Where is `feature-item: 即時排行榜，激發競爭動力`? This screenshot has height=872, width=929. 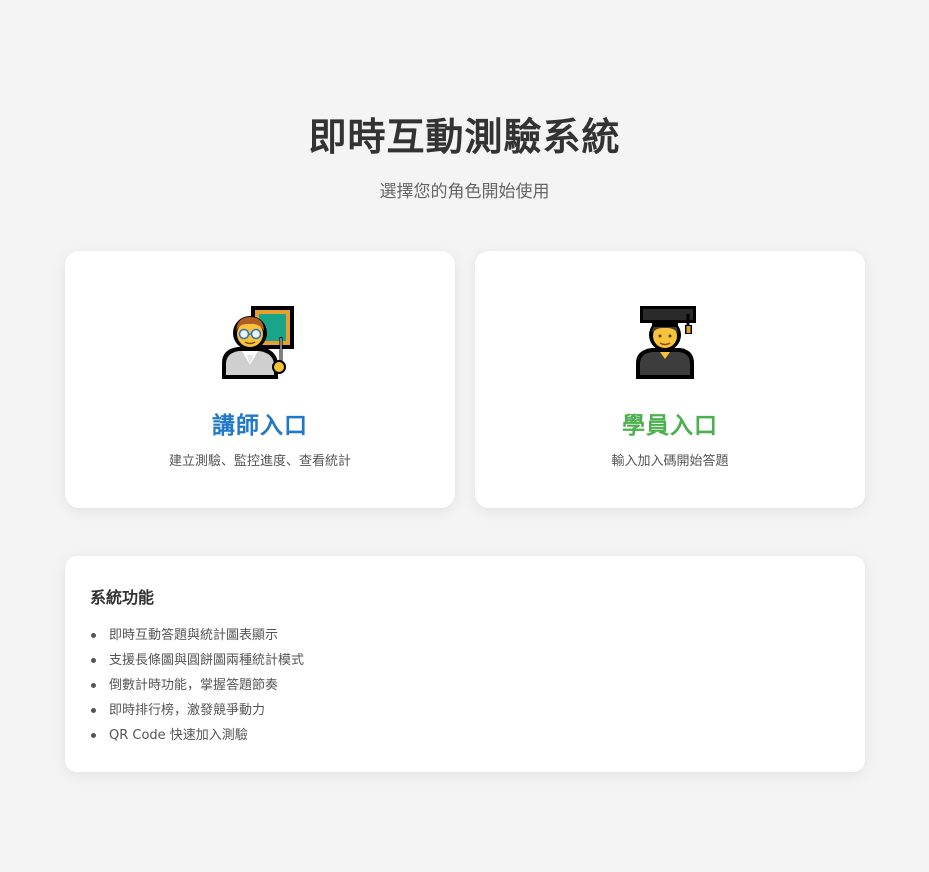
feature-item: 即時排行榜，激發競爭動力 is located at coordinates (196, 713).